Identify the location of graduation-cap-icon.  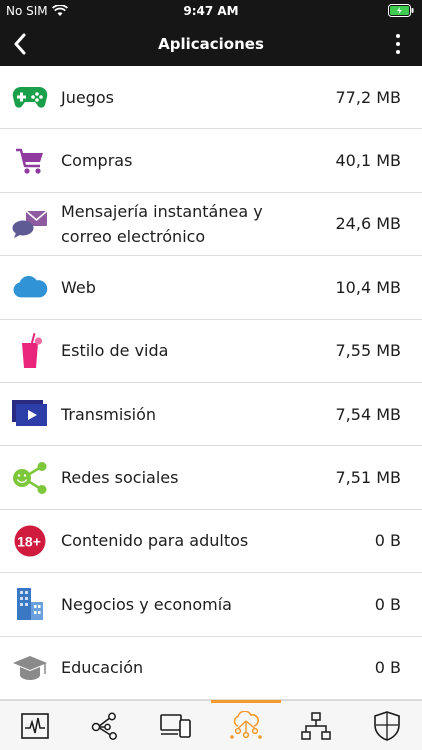
(30, 668).